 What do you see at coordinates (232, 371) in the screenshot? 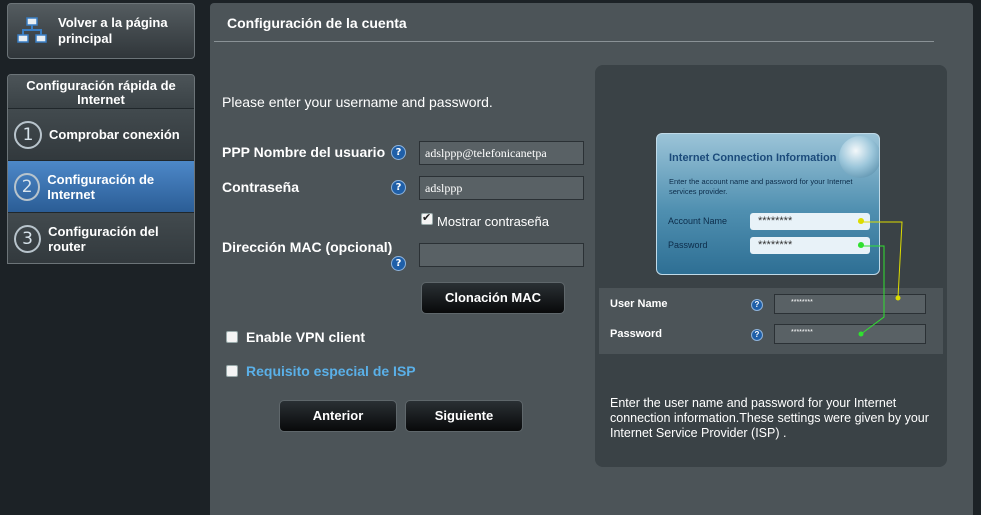
I see `isp-special-checkbox` at bounding box center [232, 371].